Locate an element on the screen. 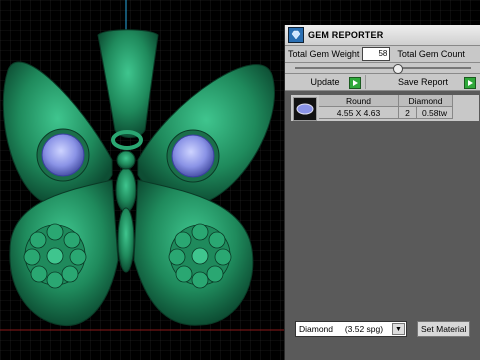  action-buttons-row: Update Save Report is located at coordinates (382, 82).